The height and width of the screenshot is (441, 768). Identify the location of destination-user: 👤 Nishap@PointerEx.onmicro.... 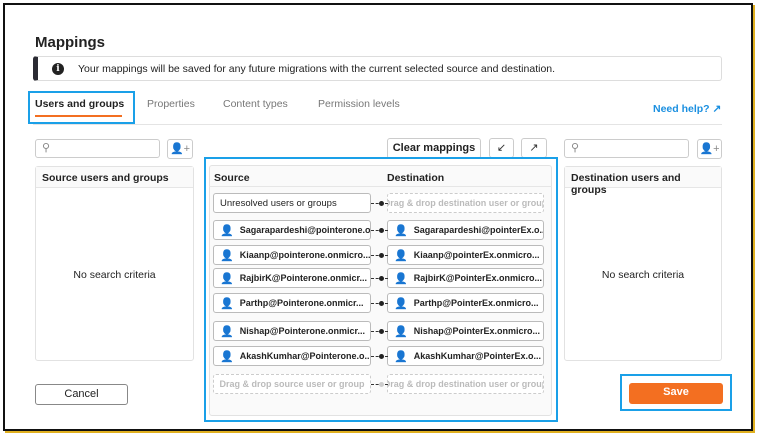
(465, 331).